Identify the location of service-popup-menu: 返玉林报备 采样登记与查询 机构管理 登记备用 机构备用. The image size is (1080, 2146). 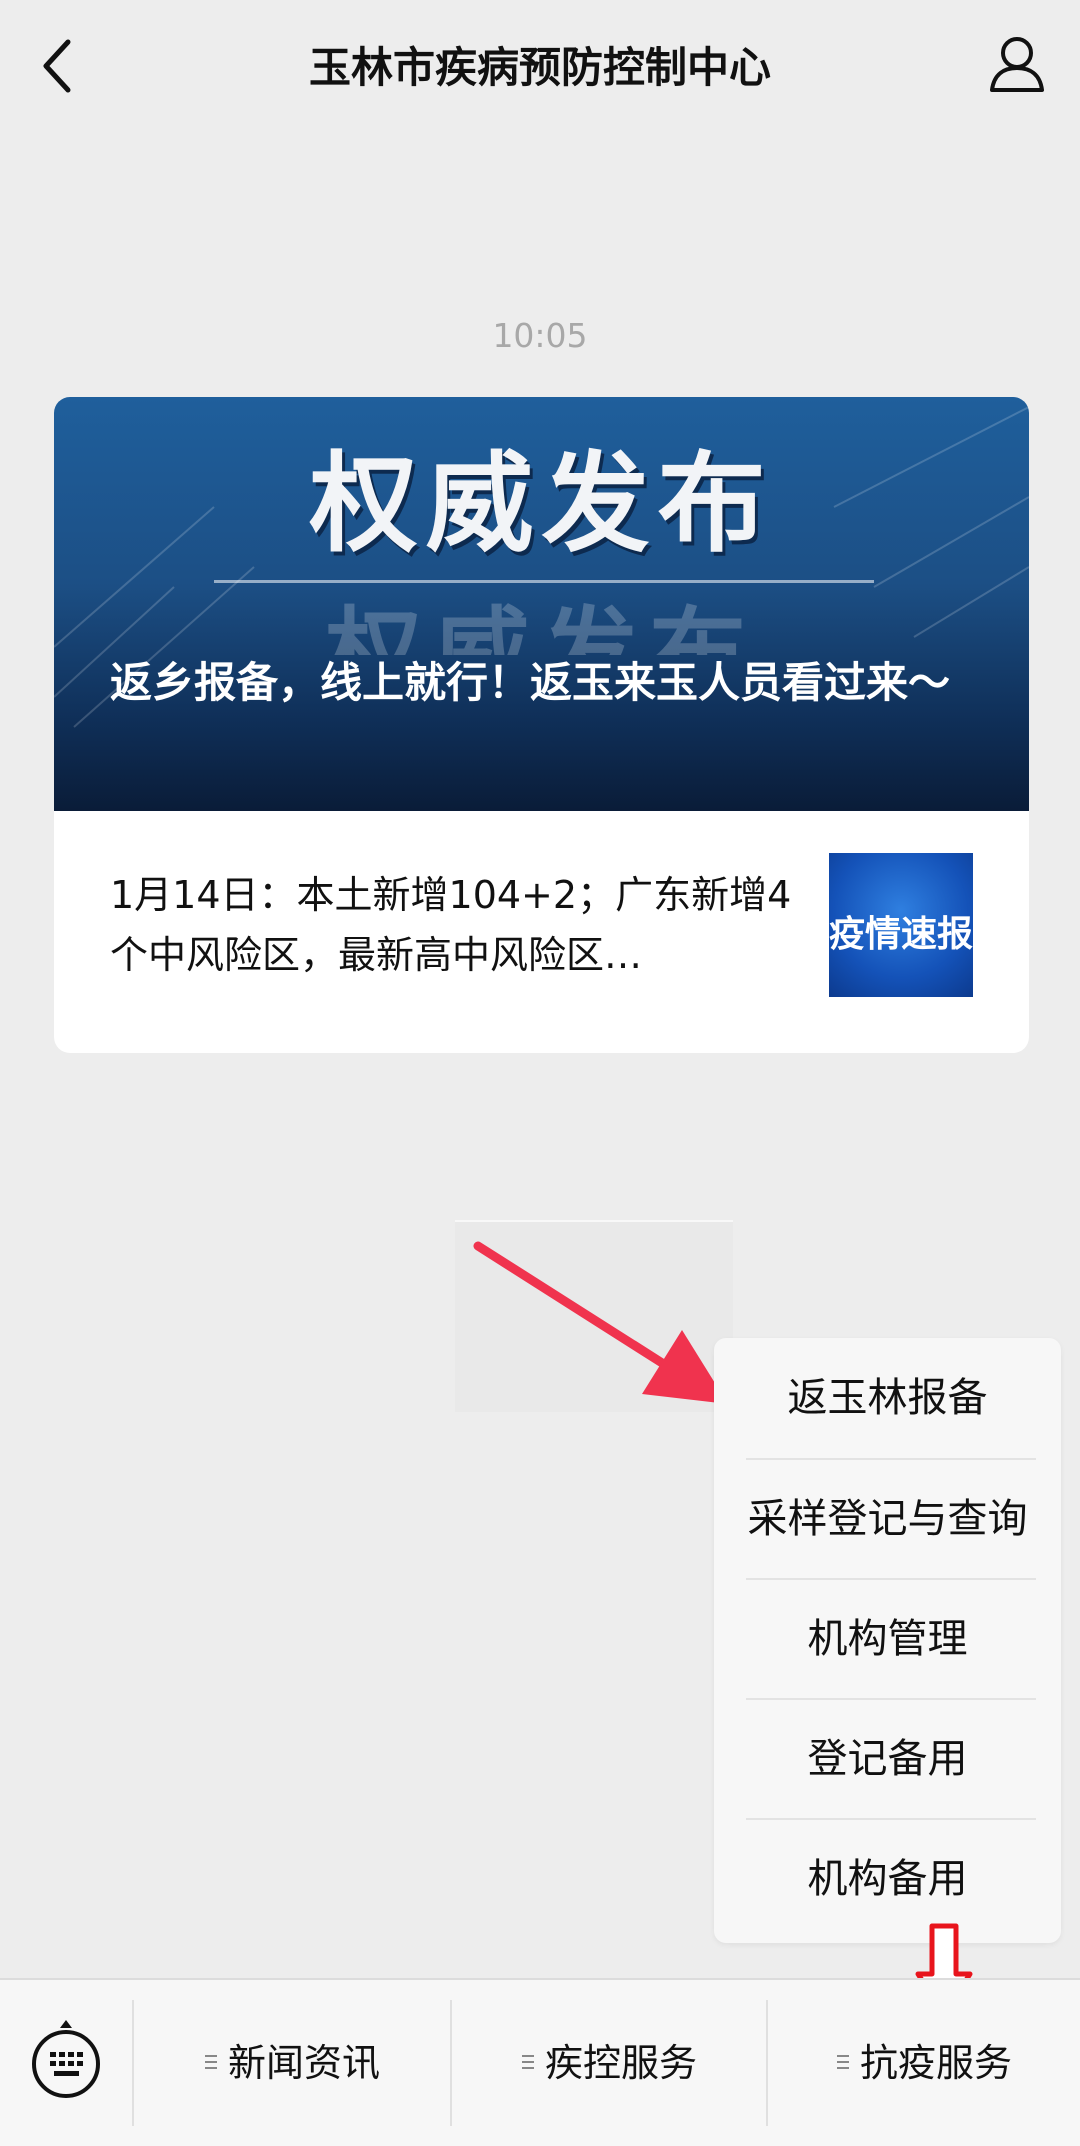
(887, 1640).